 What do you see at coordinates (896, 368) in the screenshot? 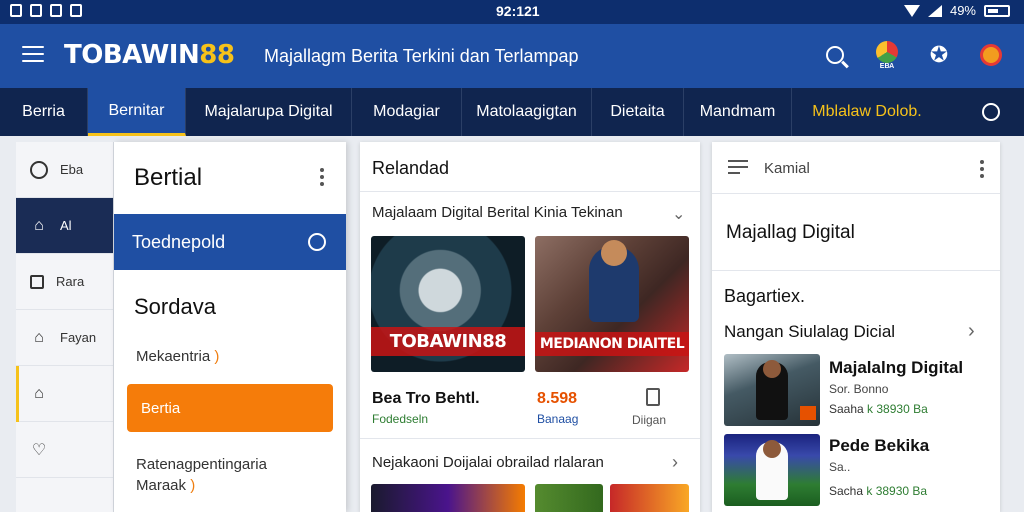
I see `news-title: Majalalng Digital` at bounding box center [896, 368].